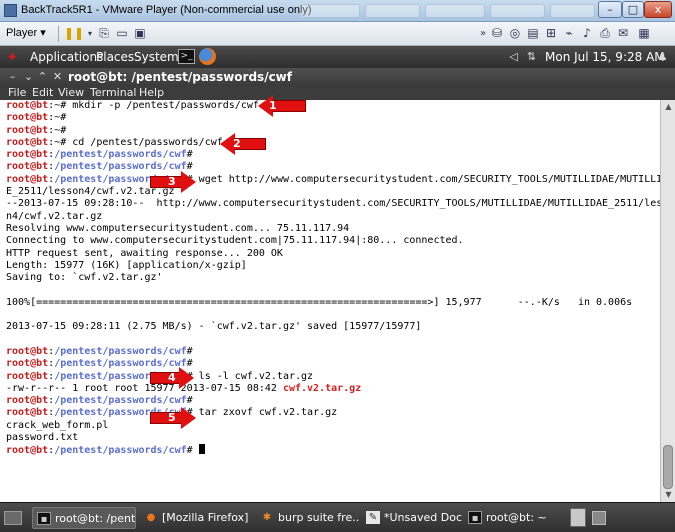 The height and width of the screenshot is (532, 675). I want to click on fullscreen-icon: ▭, so click(122, 33).